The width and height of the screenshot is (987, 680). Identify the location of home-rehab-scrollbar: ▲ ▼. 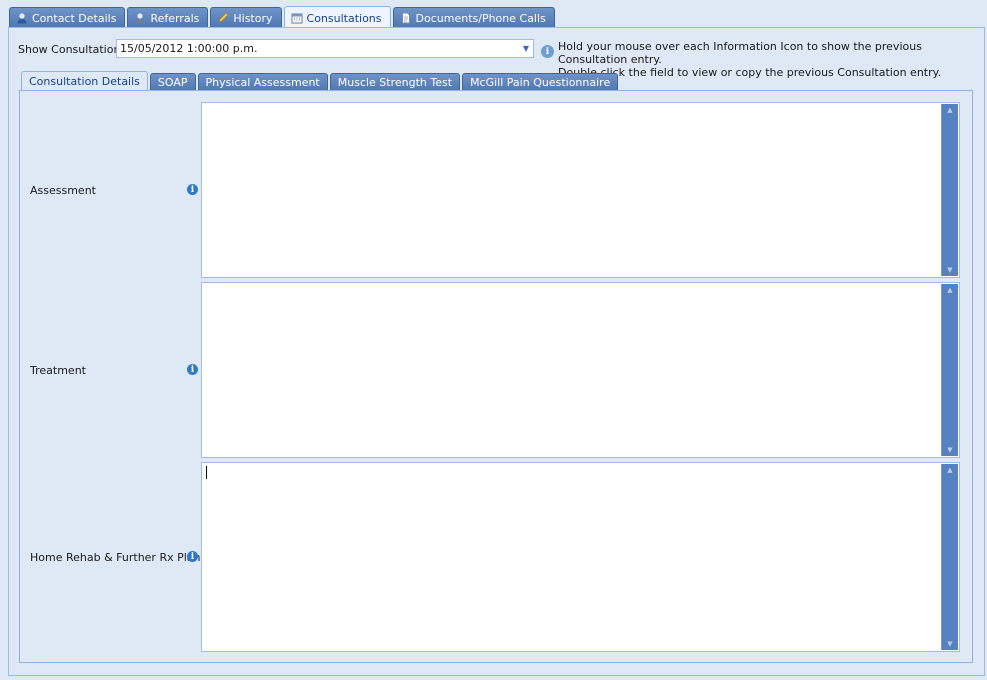
(949, 557).